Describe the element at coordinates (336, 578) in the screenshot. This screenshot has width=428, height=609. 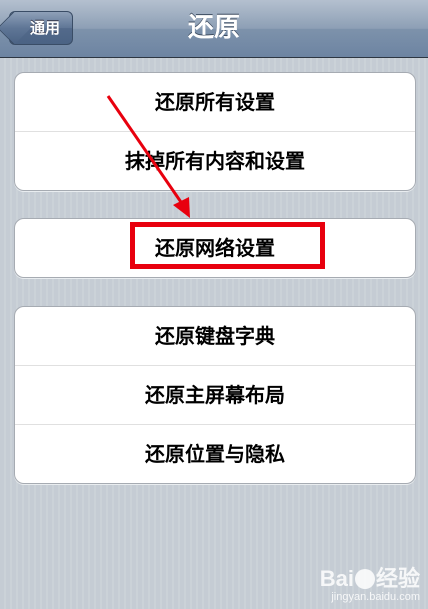
I see `watermark-brand-left: Bai` at that location.